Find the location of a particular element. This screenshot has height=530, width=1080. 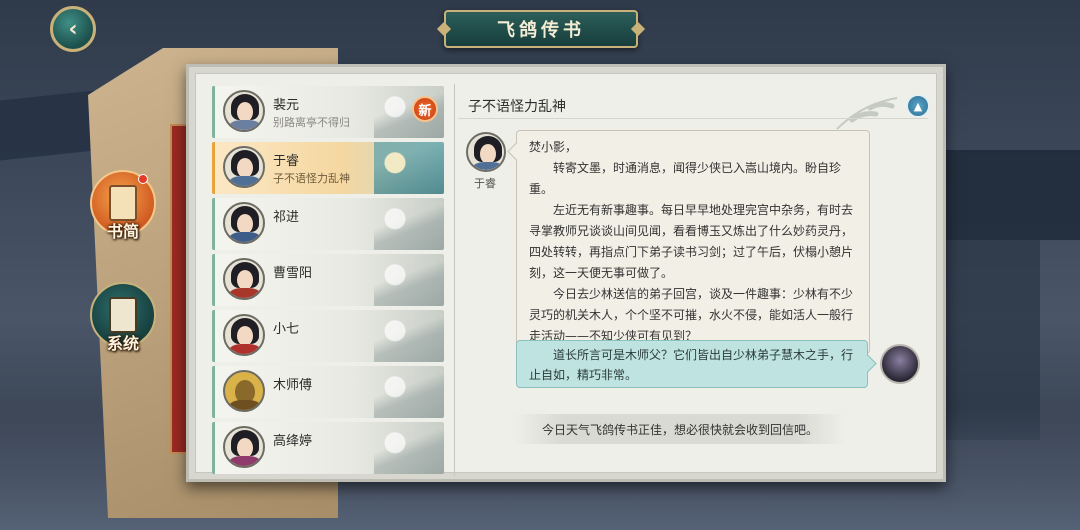

sender-name: 于睿 is located at coordinates (485, 183).